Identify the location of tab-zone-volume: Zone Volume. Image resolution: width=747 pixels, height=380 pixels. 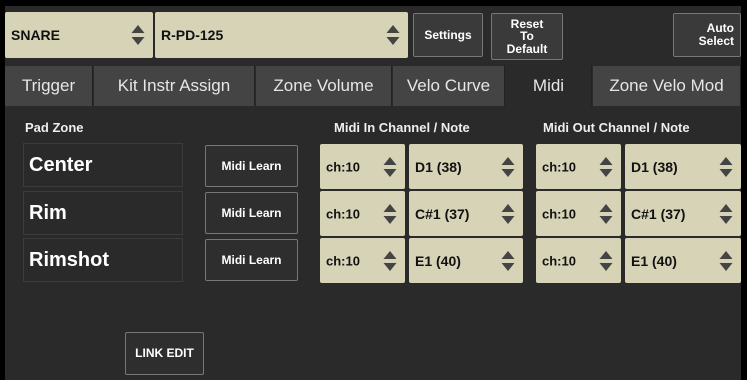
(324, 86).